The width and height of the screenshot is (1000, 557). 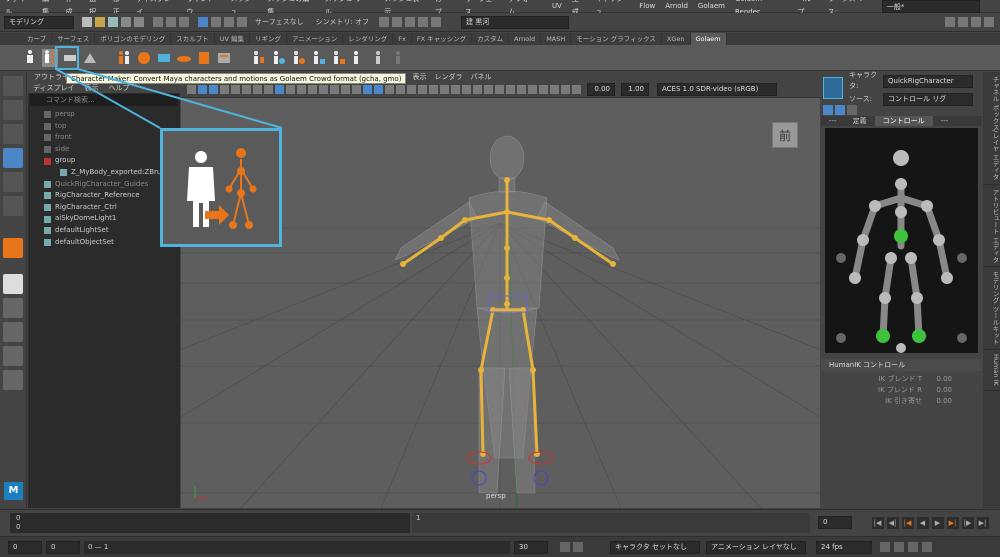 I want to click on character-set-dropdown: キャラクタ セットなし, so click(x=655, y=547).